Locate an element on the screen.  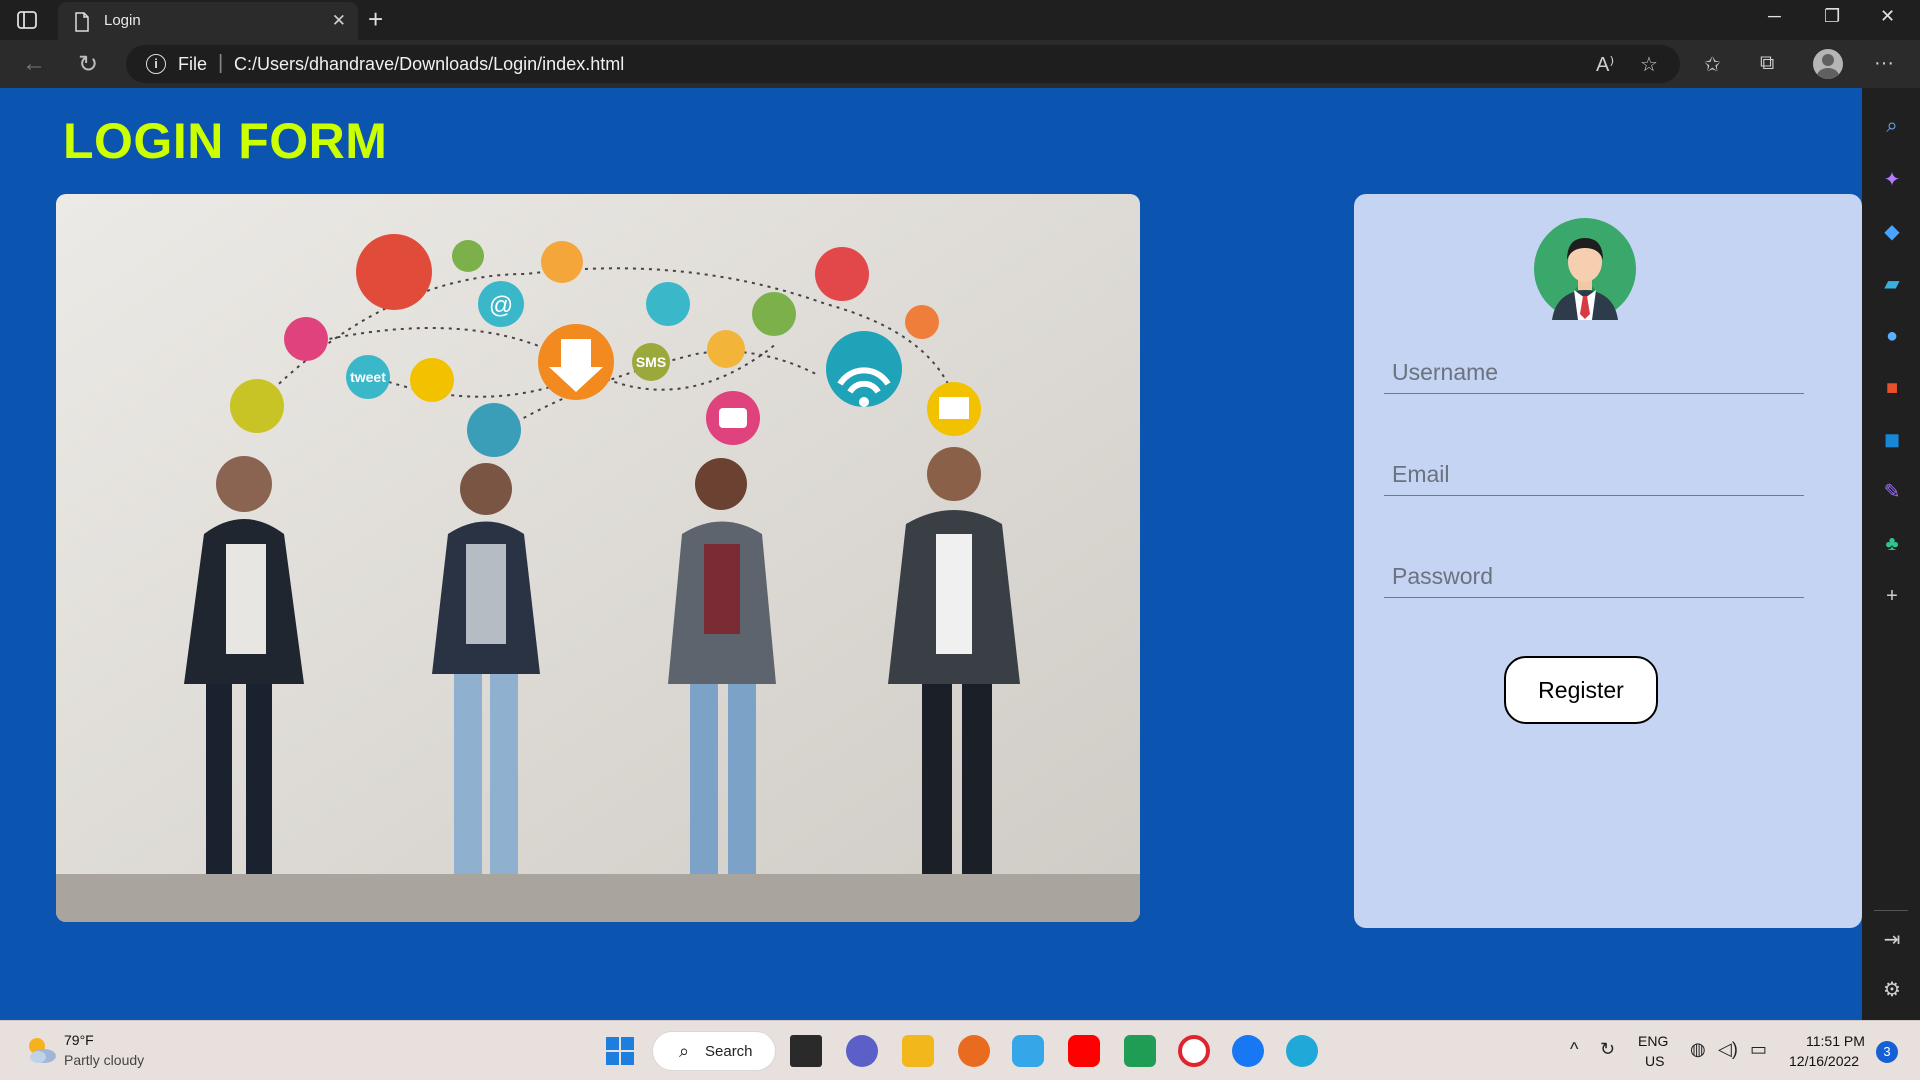
tab-actions-icon is located at coordinates (27, 20).